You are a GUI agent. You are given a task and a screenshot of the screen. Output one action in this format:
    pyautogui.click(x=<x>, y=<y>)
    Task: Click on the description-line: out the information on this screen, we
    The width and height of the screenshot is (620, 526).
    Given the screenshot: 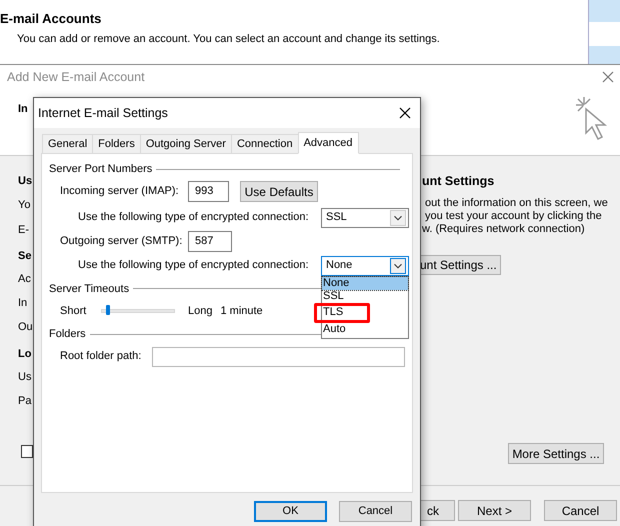 What is the action you would take?
    pyautogui.click(x=516, y=203)
    